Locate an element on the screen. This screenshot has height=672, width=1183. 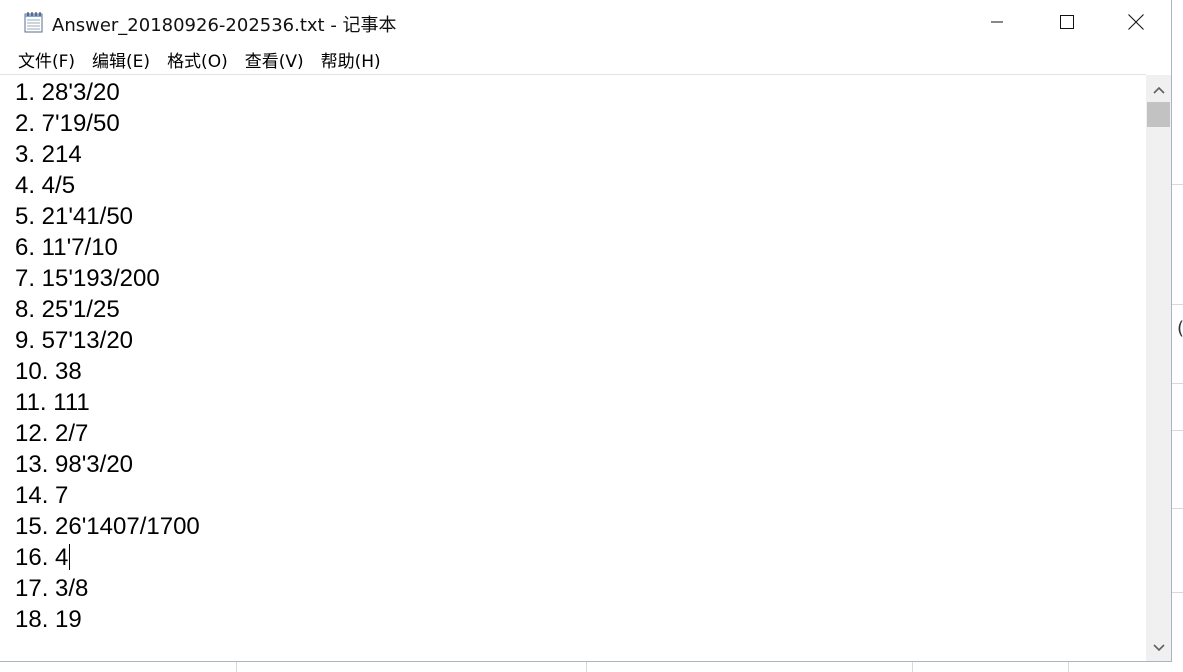
text-line: 17. 3/8 is located at coordinates (52, 588).